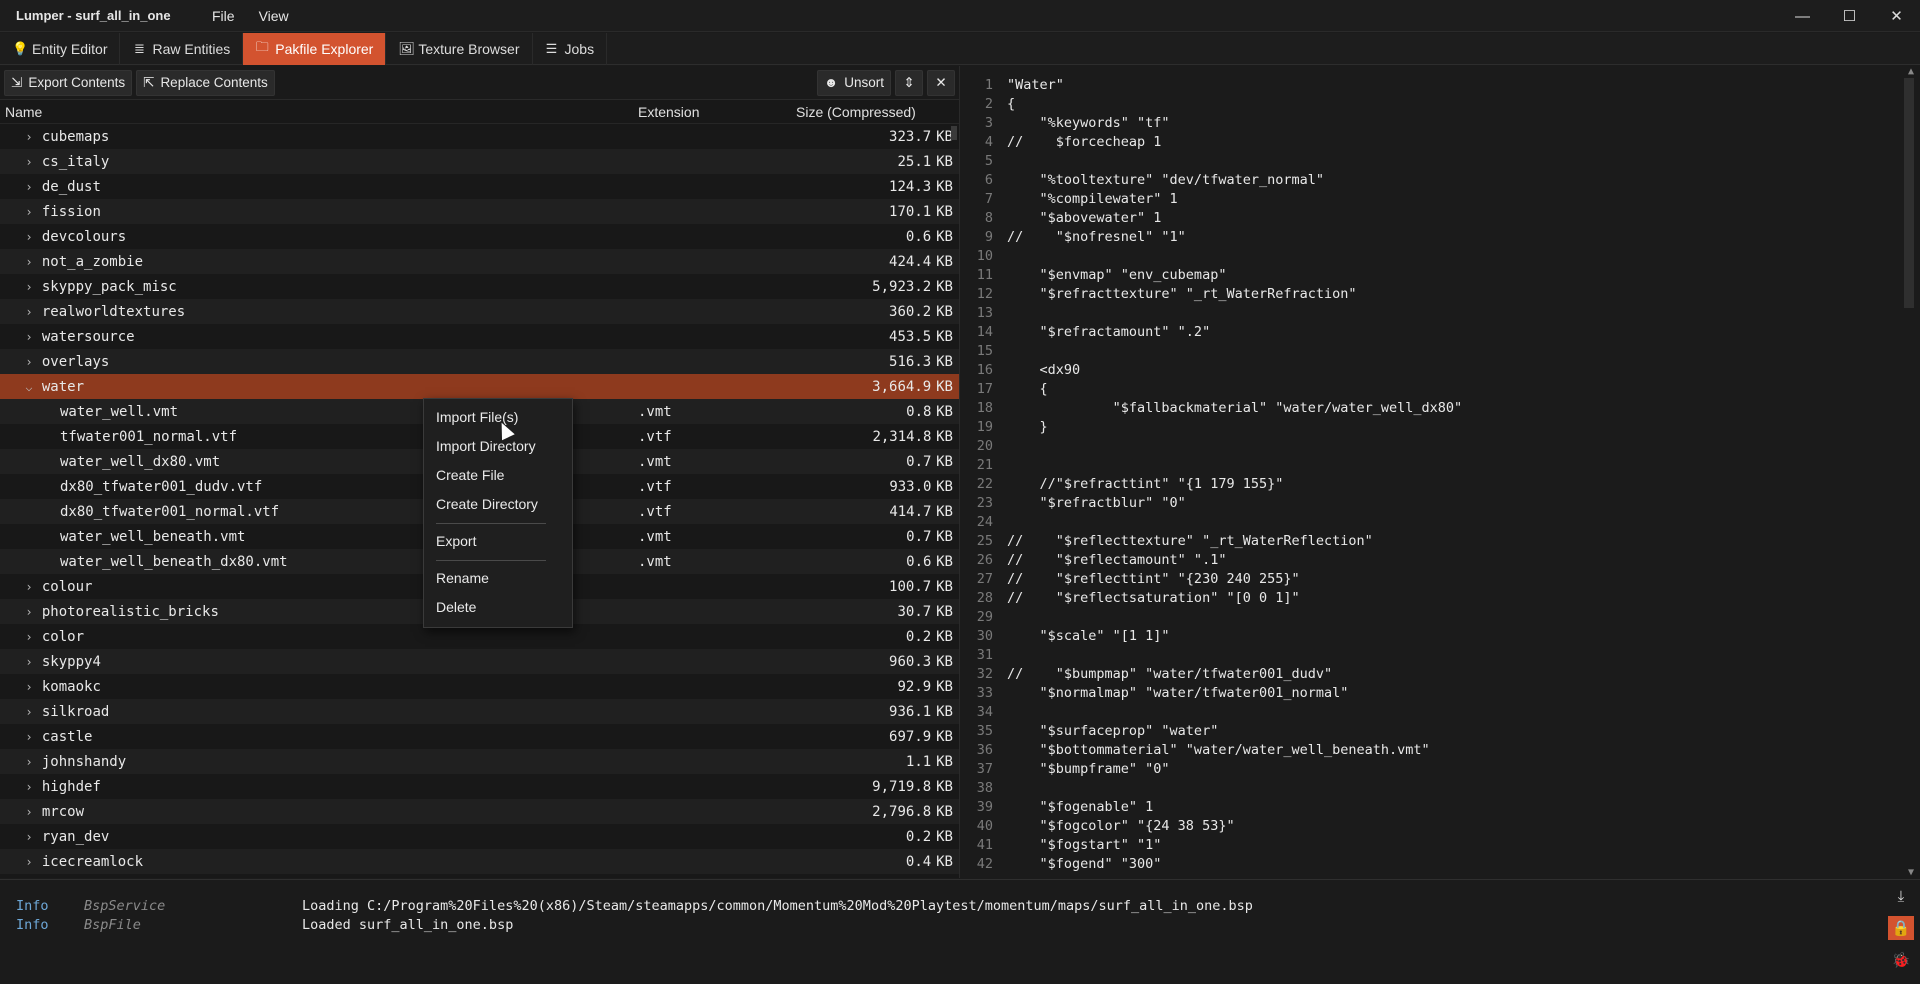 Image resolution: width=1920 pixels, height=984 pixels. I want to click on code-line: 15, so click(1426, 351).